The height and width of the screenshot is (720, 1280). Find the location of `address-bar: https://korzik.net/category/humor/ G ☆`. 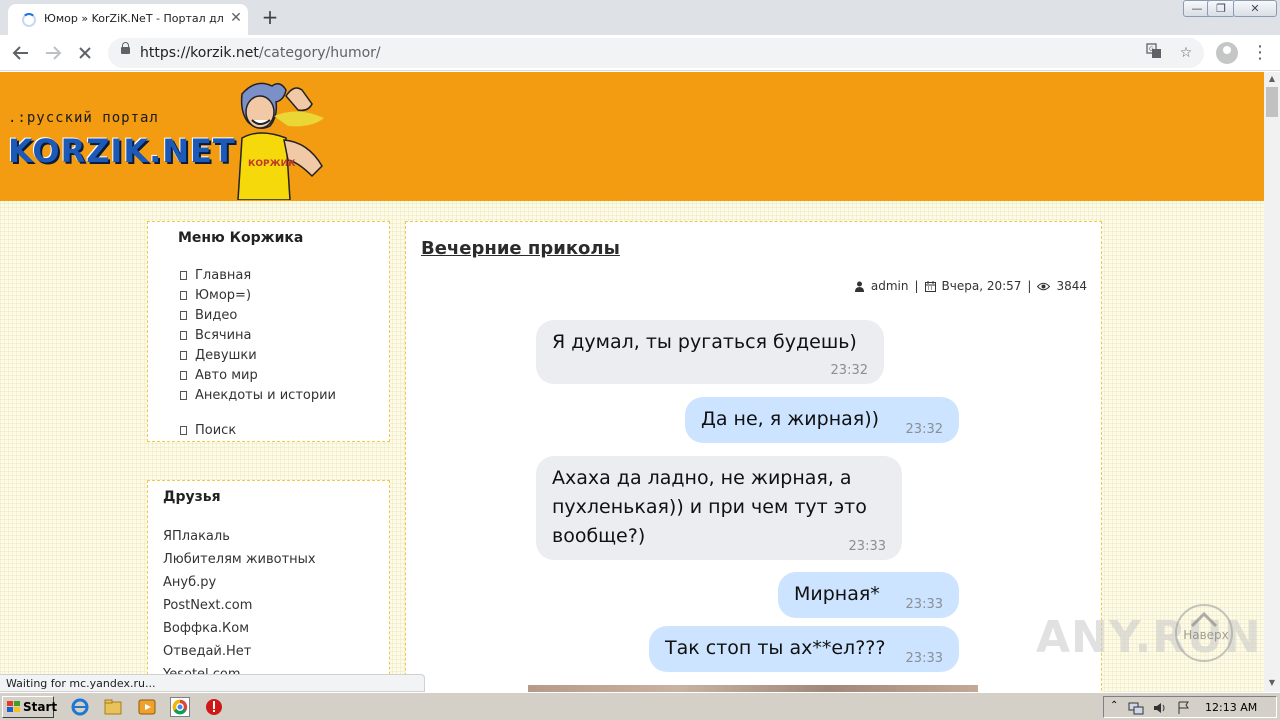

address-bar: https://korzik.net/category/humor/ G ☆ is located at coordinates (656, 53).